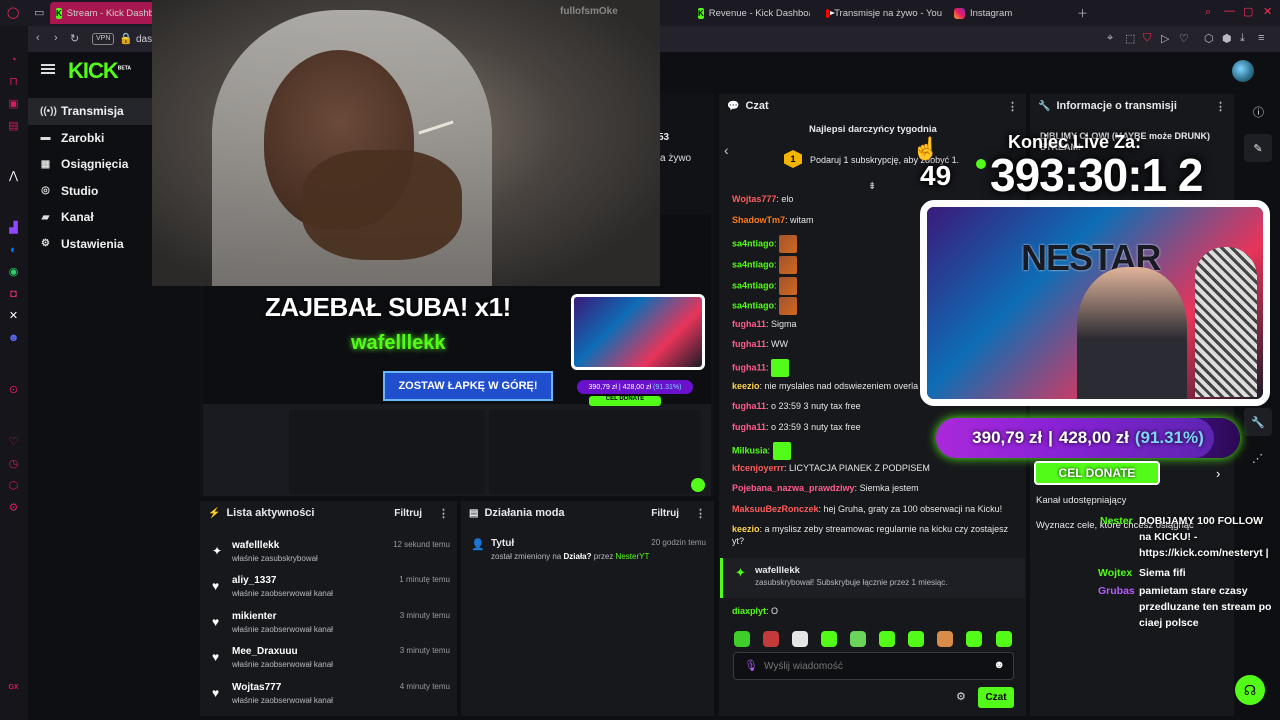 This screenshot has width=1280, height=720. I want to click on tab-instagram: Instagram, so click(999, 13).